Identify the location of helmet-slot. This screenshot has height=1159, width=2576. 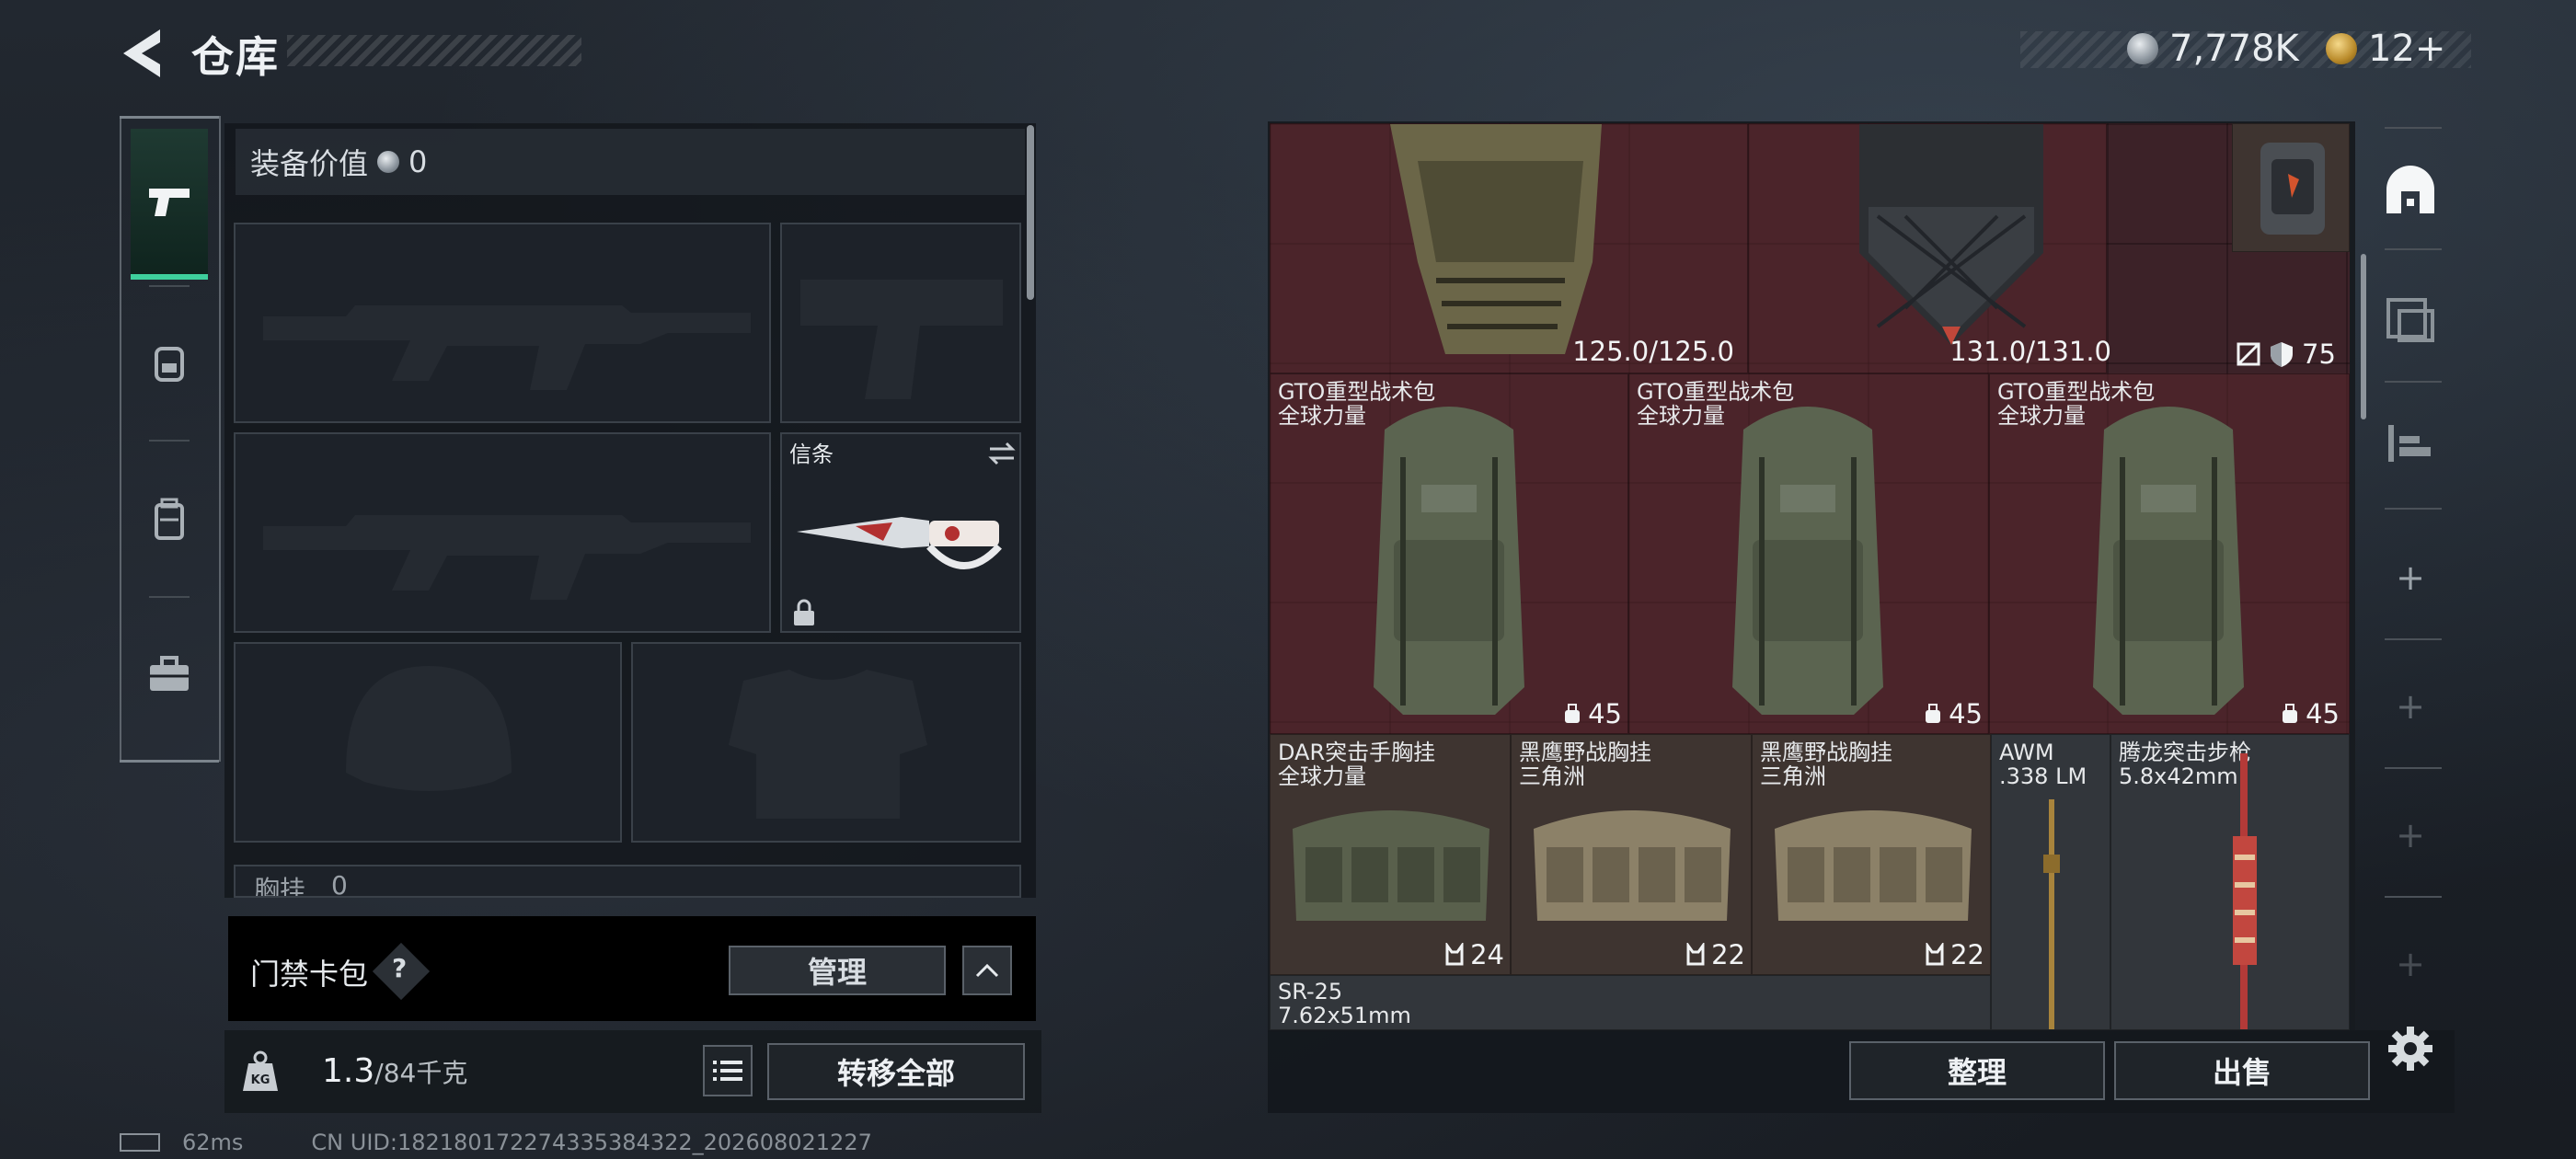
(428, 742).